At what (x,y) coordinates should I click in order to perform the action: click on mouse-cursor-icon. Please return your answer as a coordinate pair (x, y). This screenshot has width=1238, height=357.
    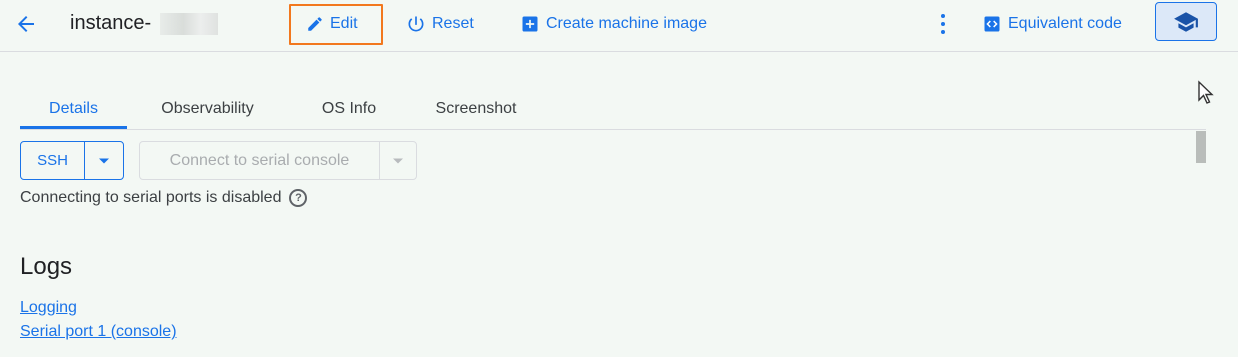
    Looking at the image, I should click on (1206, 92).